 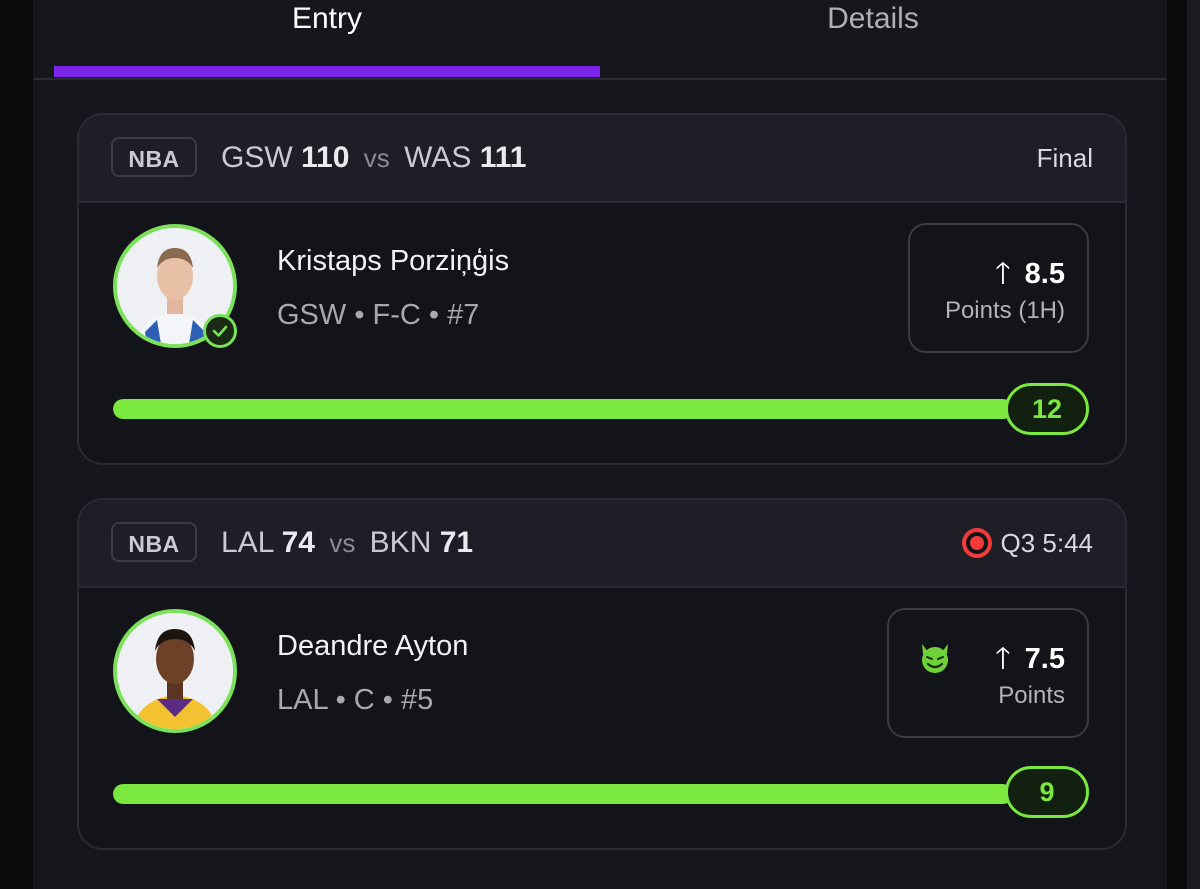 I want to click on line-value: 8.5, so click(x=1044, y=274).